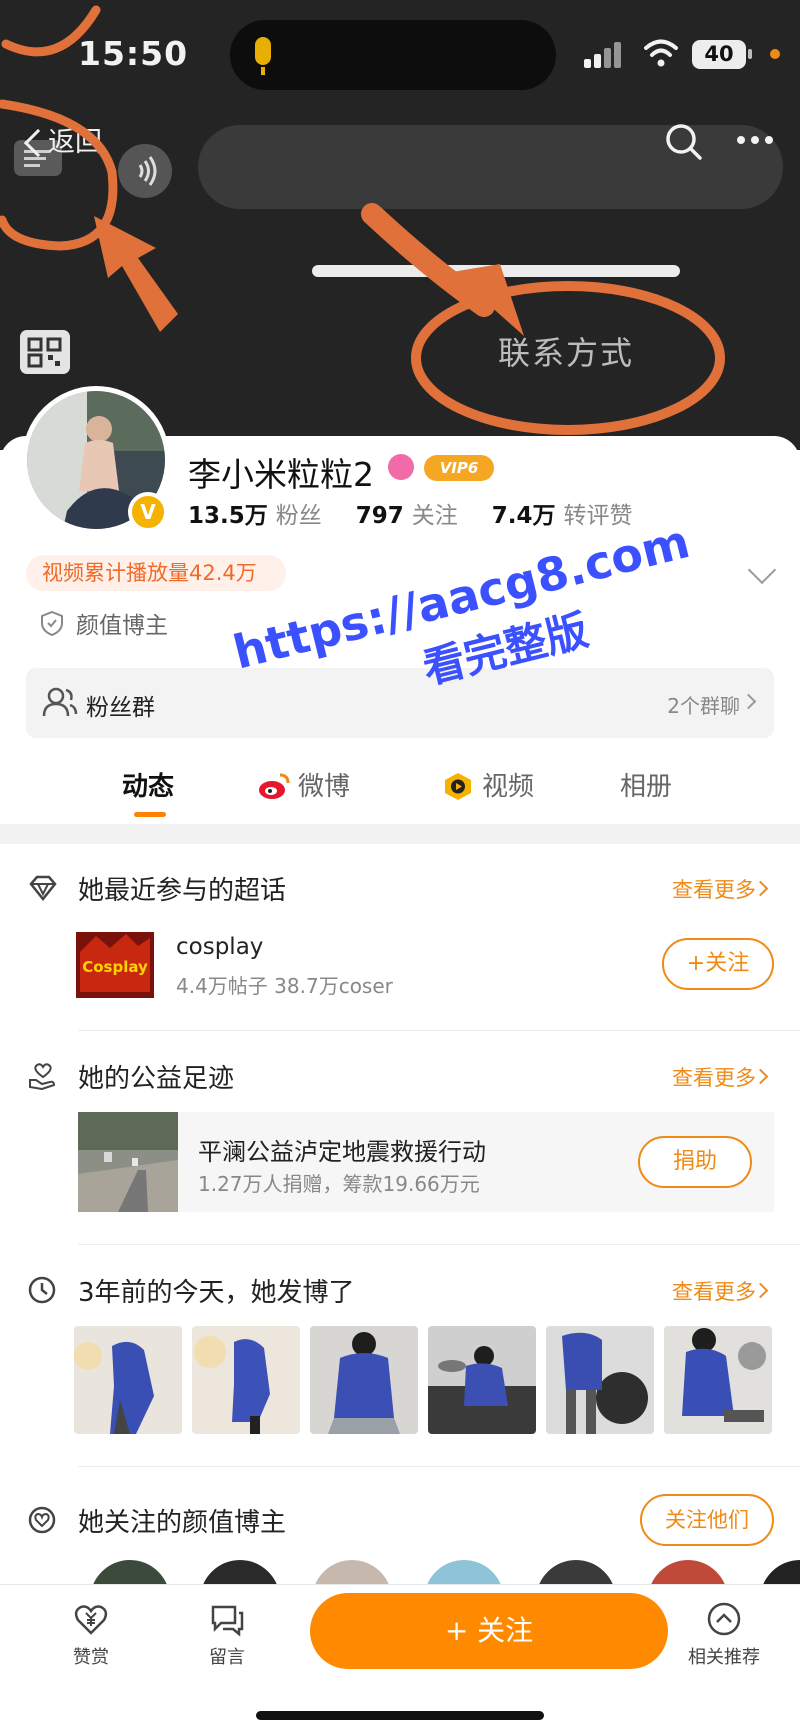  I want to click on svg-text: Cosplay, so click(115, 967).